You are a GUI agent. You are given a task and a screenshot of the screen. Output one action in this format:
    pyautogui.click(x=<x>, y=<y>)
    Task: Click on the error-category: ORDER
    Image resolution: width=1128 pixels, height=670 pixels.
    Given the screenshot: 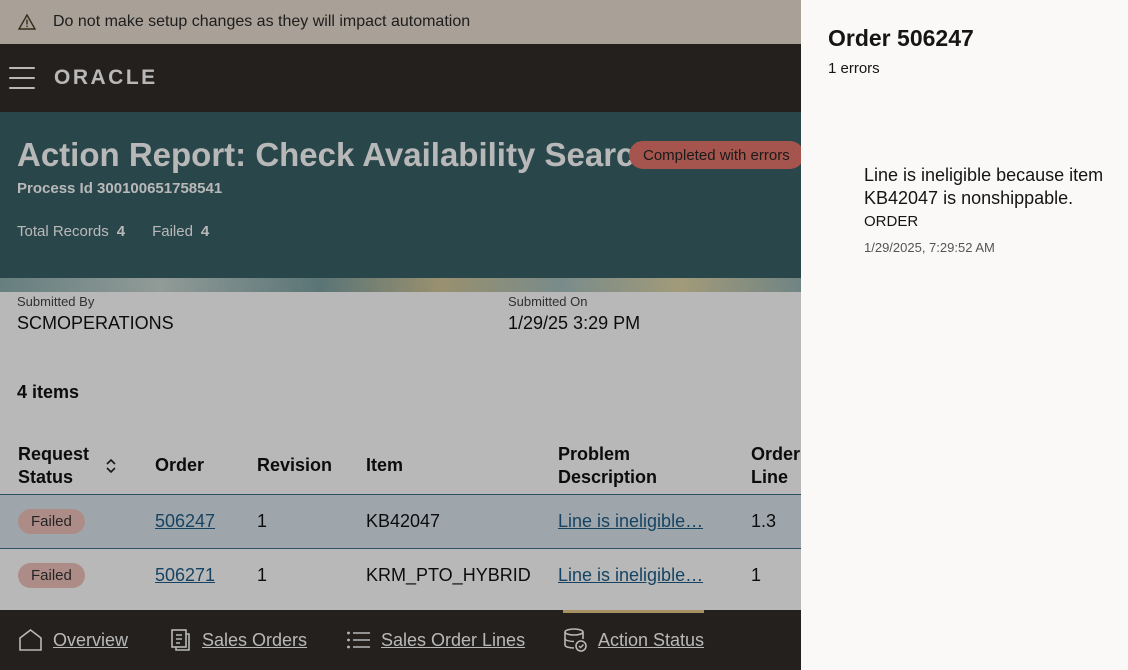 What is the action you would take?
    pyautogui.click(x=891, y=221)
    